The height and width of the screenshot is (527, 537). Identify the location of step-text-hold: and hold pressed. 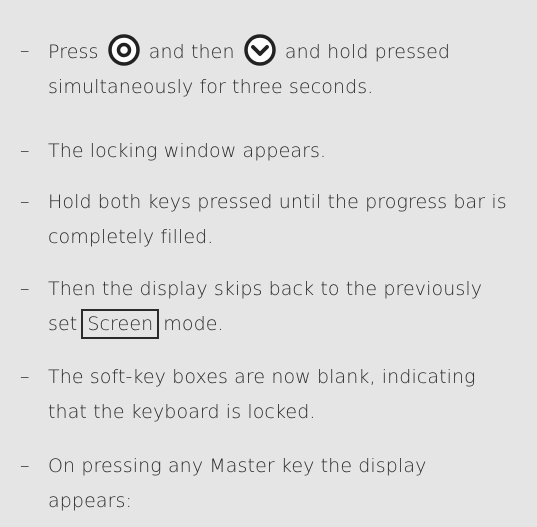
(367, 52).